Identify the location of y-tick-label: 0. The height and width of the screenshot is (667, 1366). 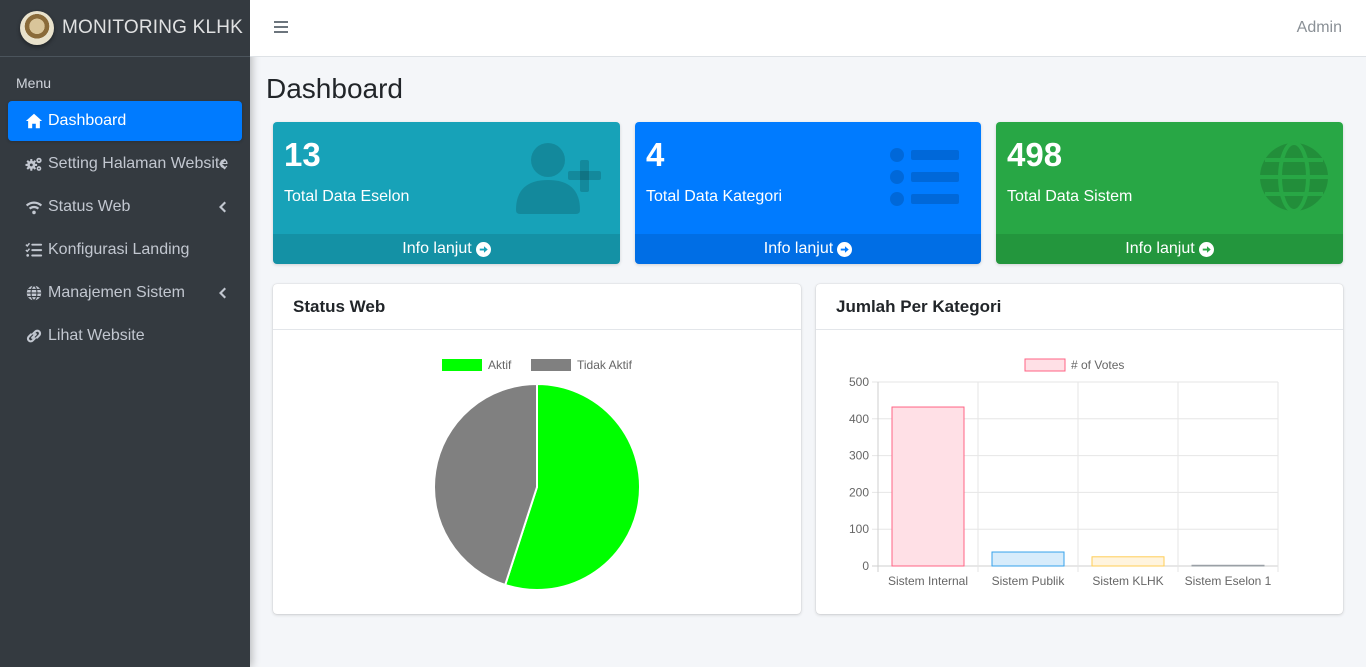
(865, 566).